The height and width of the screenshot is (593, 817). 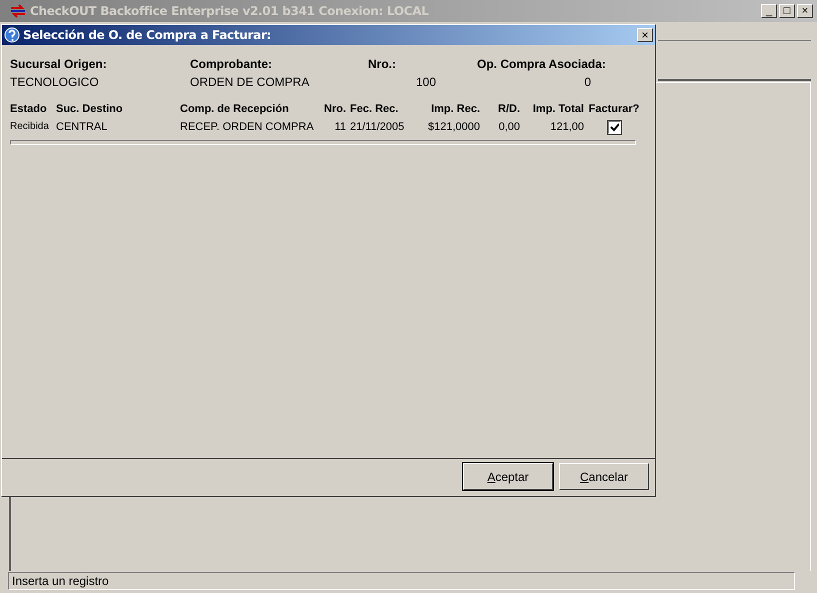 I want to click on table-cell-text: CENTRAL, so click(x=82, y=127).